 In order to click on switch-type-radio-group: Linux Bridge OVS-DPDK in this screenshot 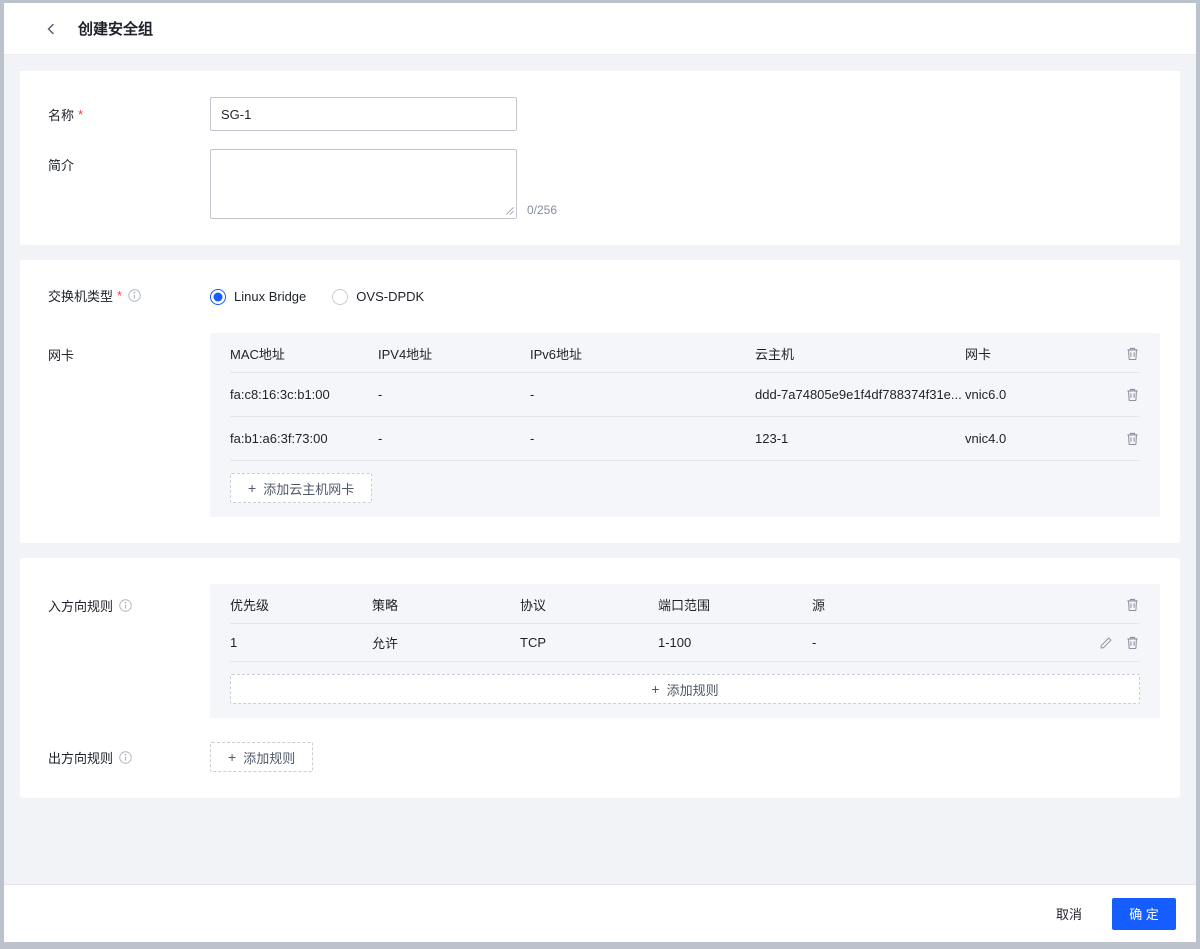, I will do `click(317, 296)`.